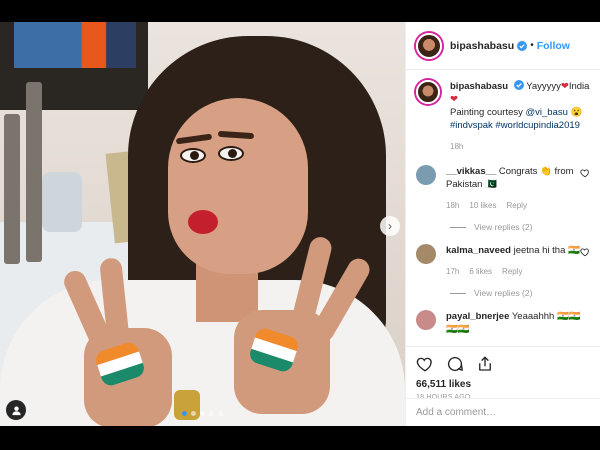  I want to click on red-lips, so click(203, 222).